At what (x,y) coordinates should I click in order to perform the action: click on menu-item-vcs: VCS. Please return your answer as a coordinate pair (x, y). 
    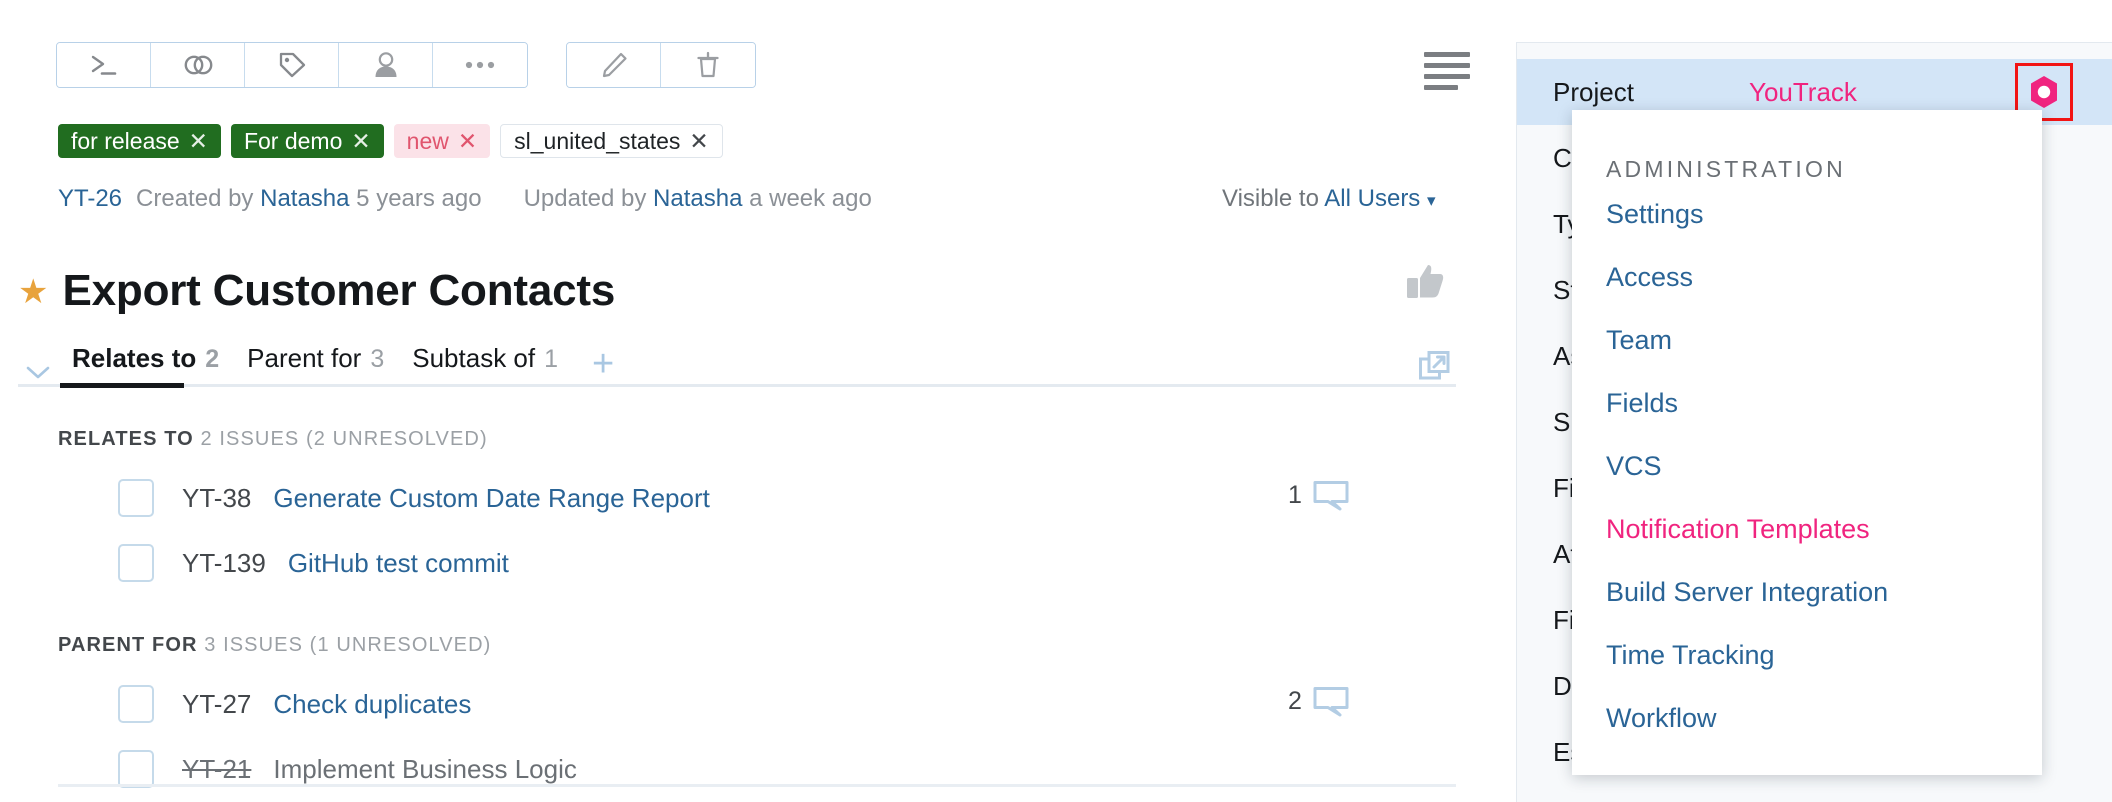
    Looking at the image, I should click on (1807, 466).